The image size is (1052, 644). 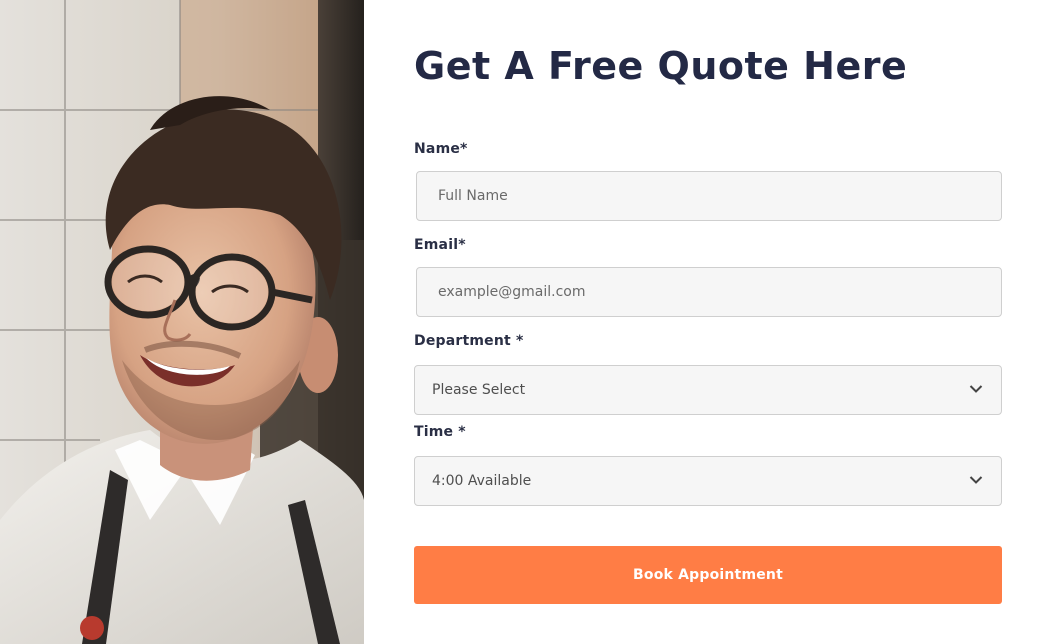 I want to click on email-input, so click(x=709, y=292).